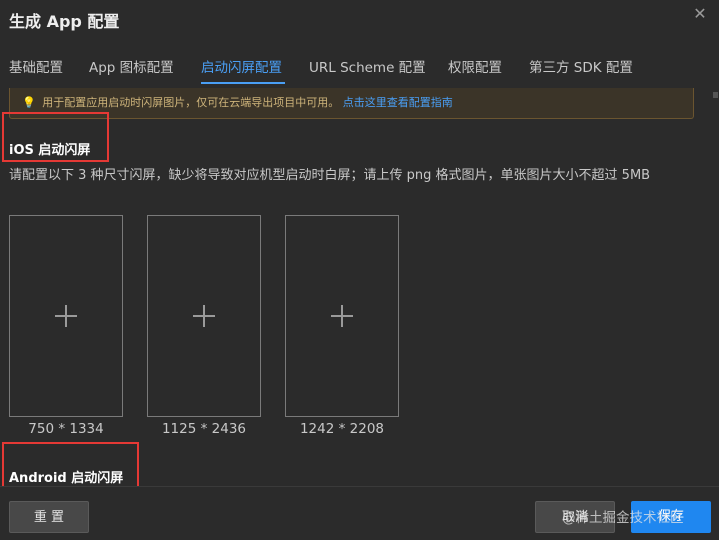 This screenshot has height=540, width=719. Describe the element at coordinates (131, 66) in the screenshot. I see `tab-app-icon: App 图标配置` at that location.